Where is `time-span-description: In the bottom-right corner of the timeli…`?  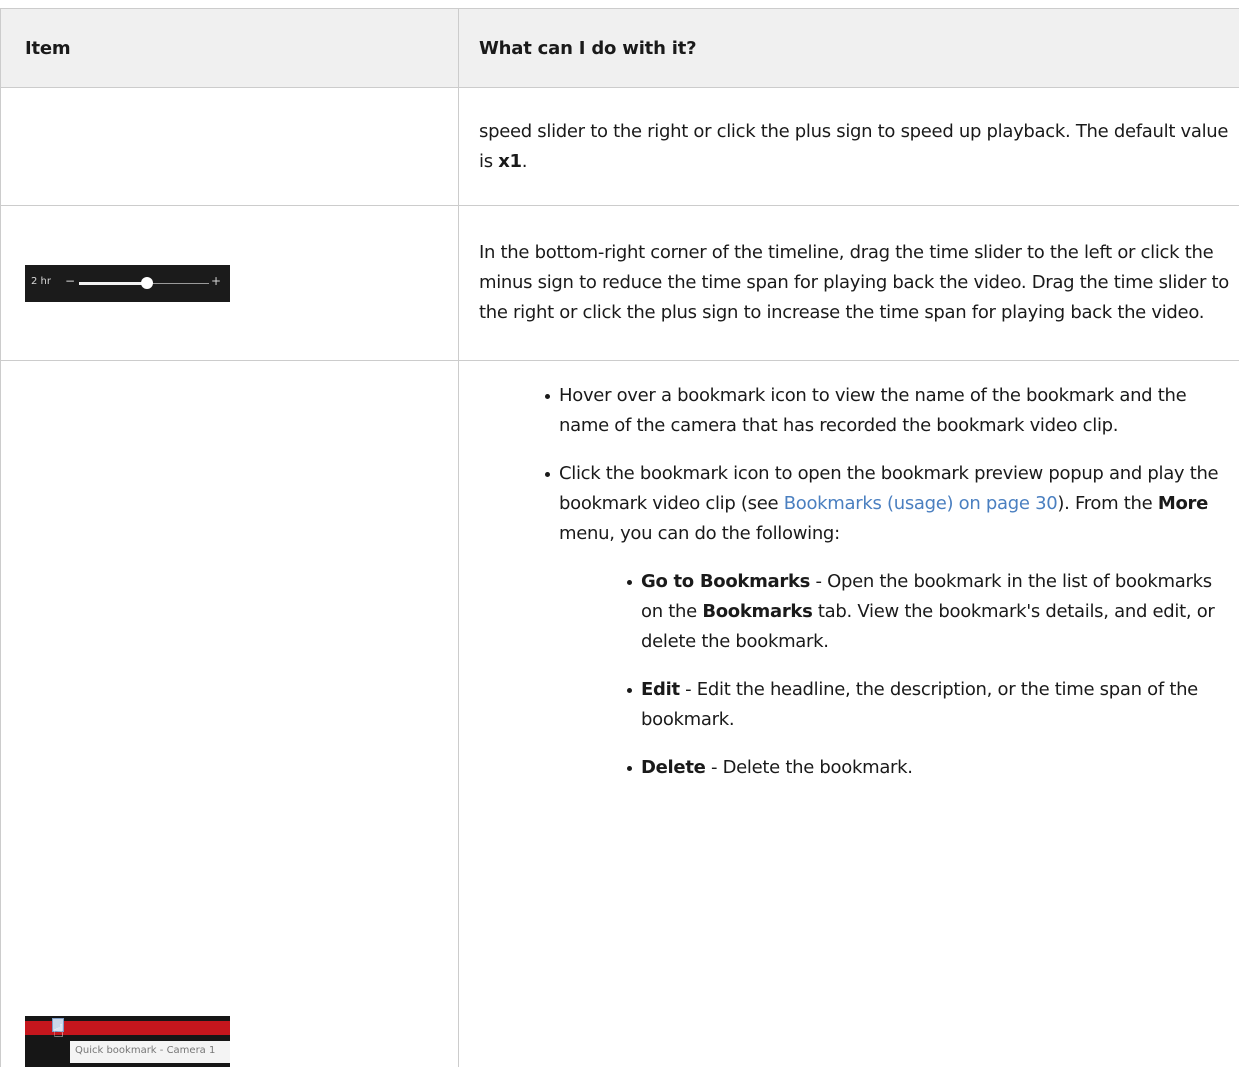
time-span-description: In the bottom-right corner of the timeli… is located at coordinates (849, 283).